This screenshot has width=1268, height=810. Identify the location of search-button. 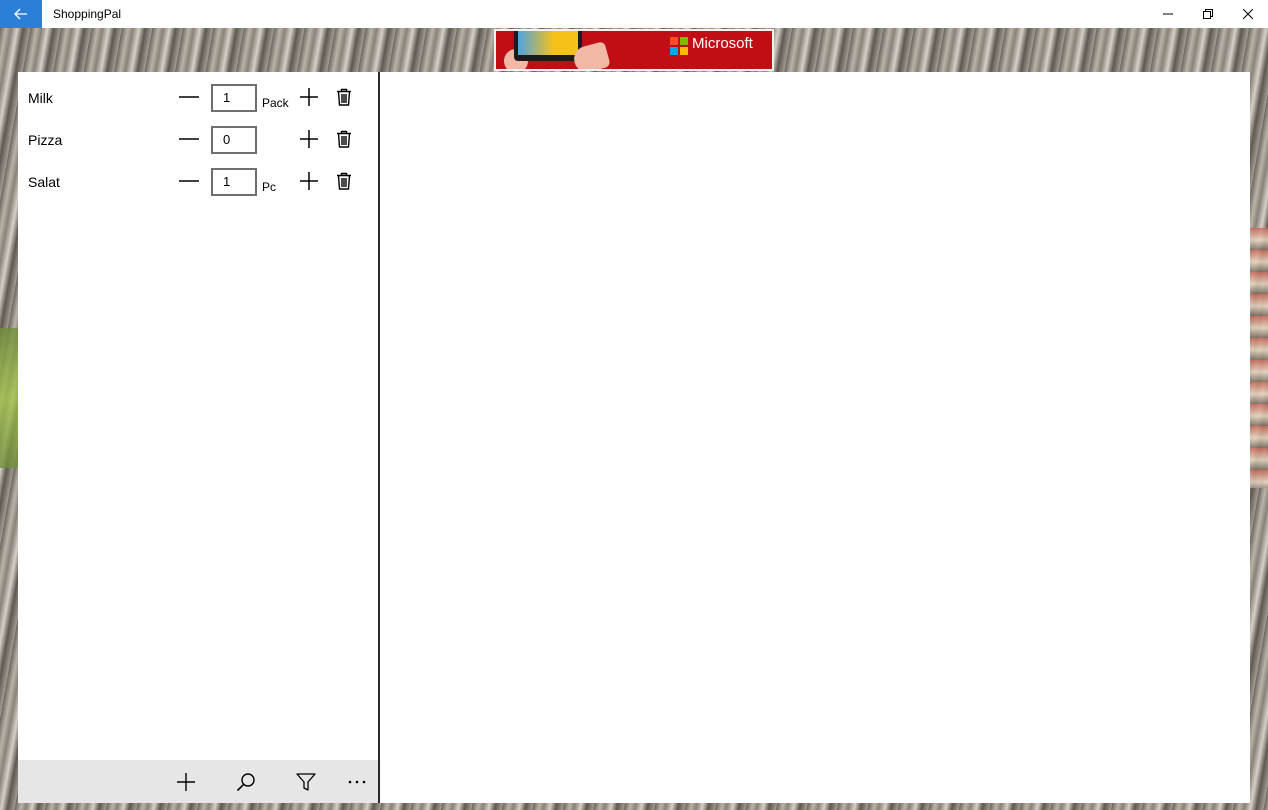
(246, 782).